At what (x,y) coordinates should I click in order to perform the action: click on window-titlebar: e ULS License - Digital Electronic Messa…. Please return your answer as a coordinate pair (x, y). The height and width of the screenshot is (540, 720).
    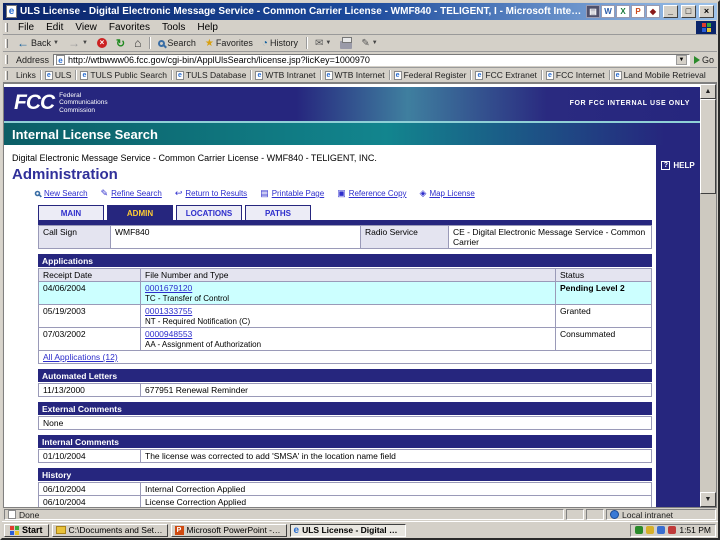
    Looking at the image, I should click on (360, 11).